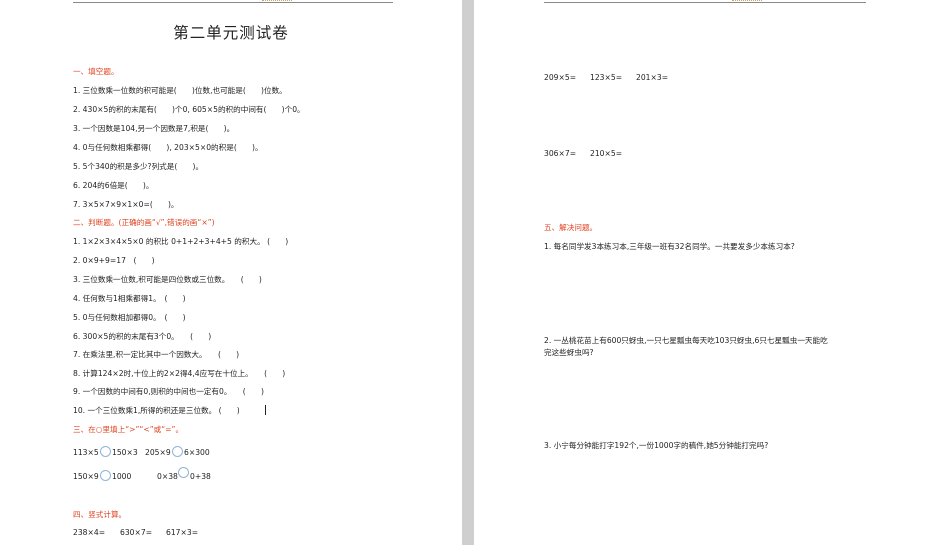 Image resolution: width=939 pixels, height=545 pixels. Describe the element at coordinates (468, 272) in the screenshot. I see `page-gutter` at that location.